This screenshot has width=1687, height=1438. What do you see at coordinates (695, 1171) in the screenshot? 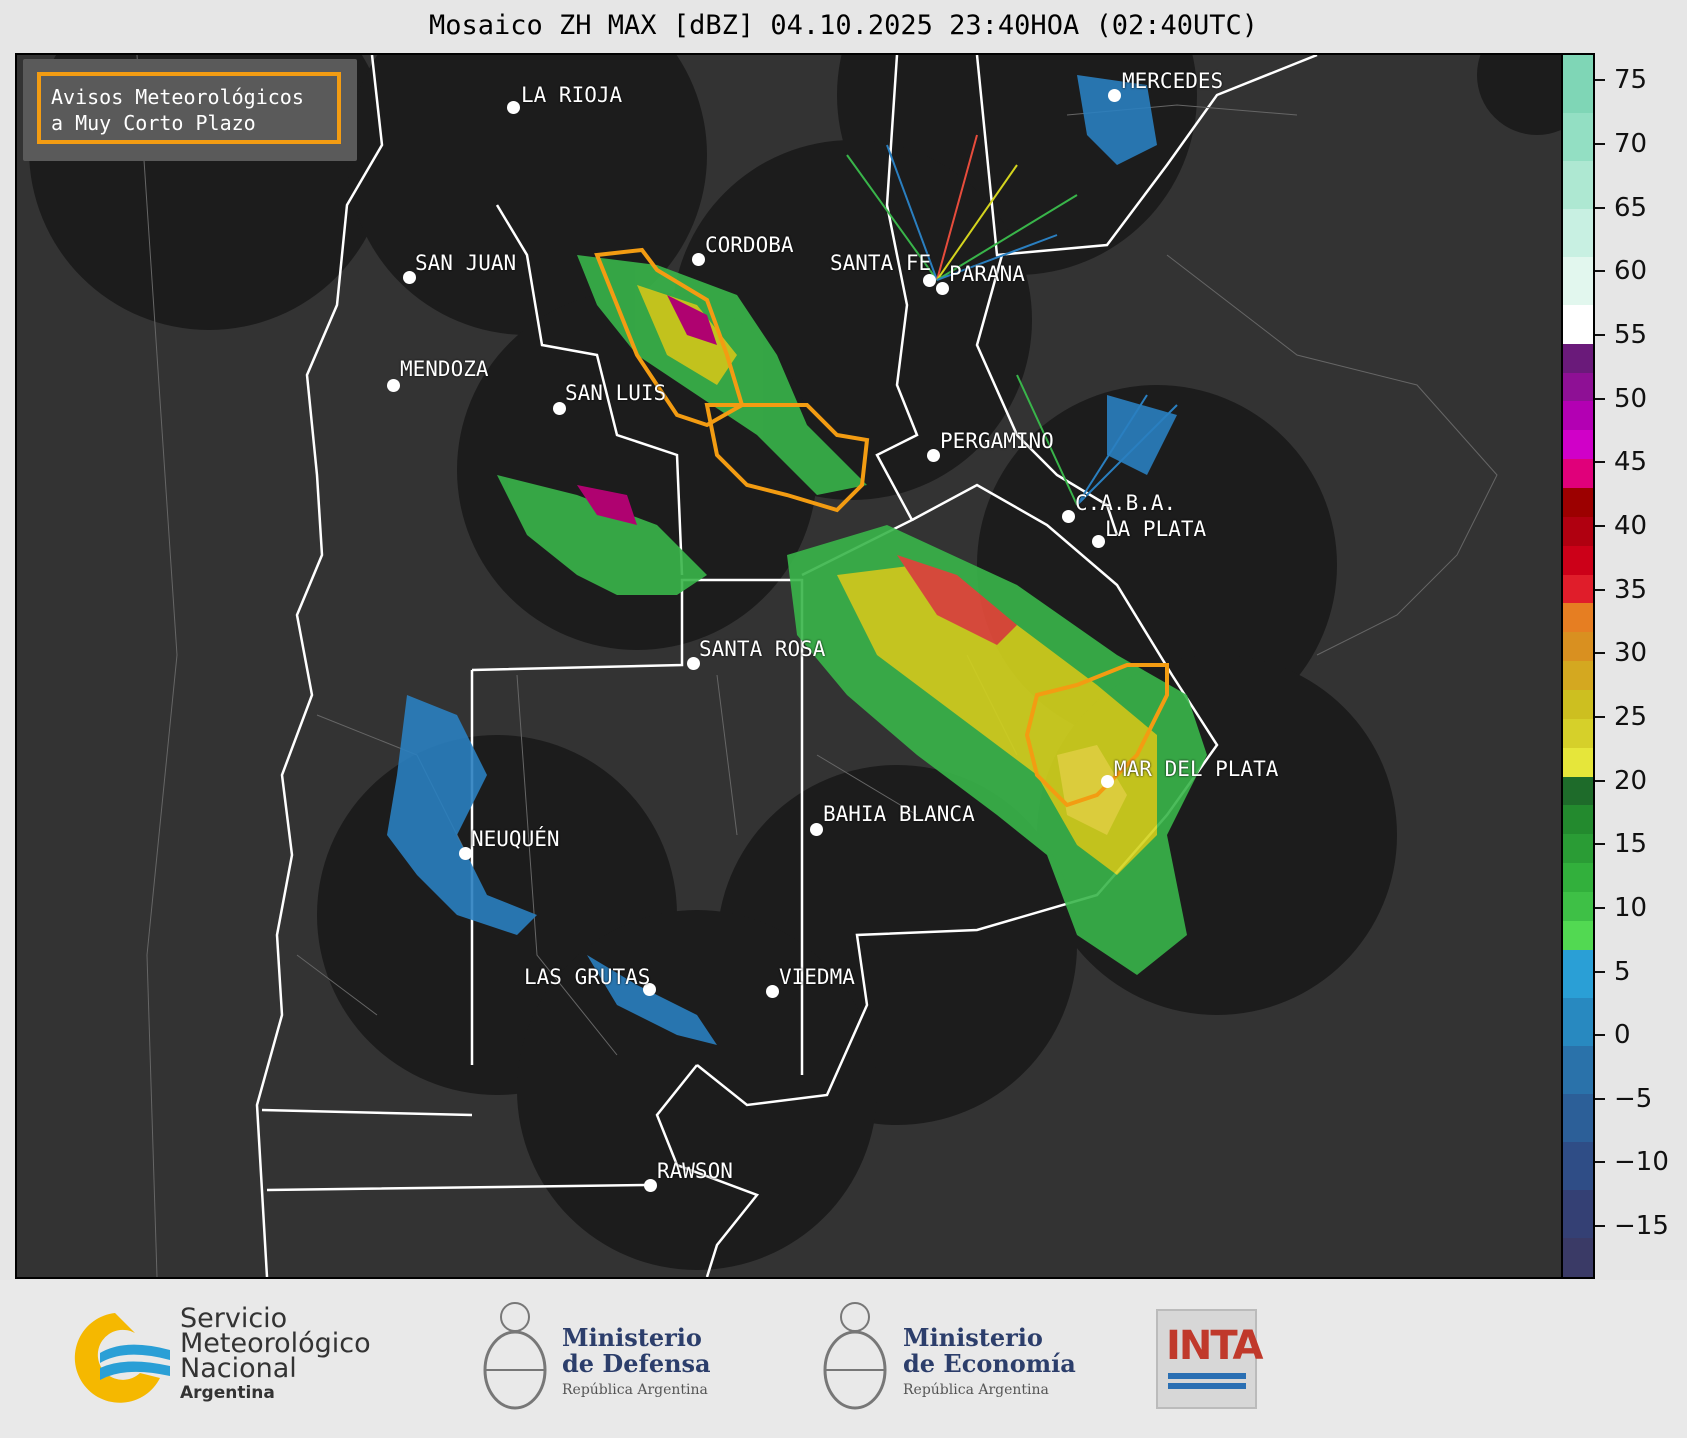
I see `city-label: RAWSON` at bounding box center [695, 1171].